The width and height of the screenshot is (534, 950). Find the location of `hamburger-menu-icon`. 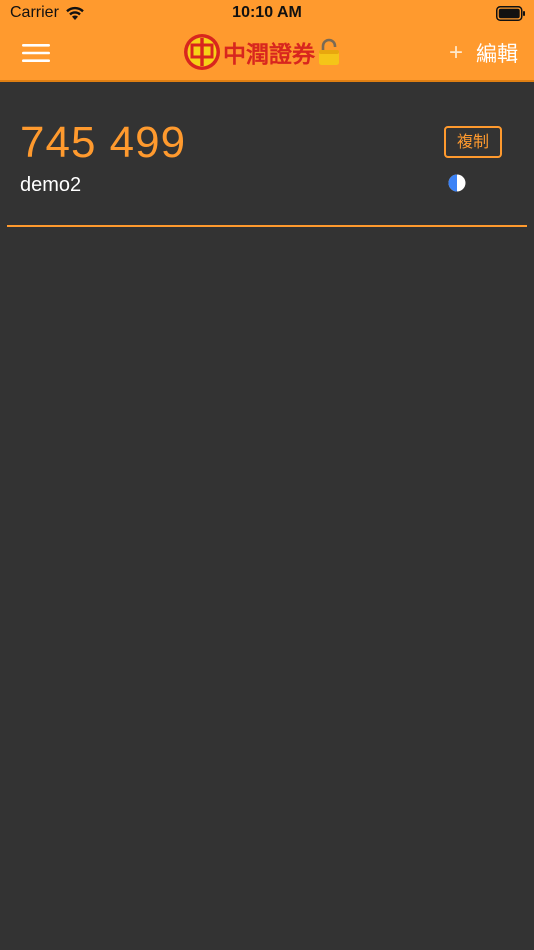

hamburger-menu-icon is located at coordinates (36, 53).